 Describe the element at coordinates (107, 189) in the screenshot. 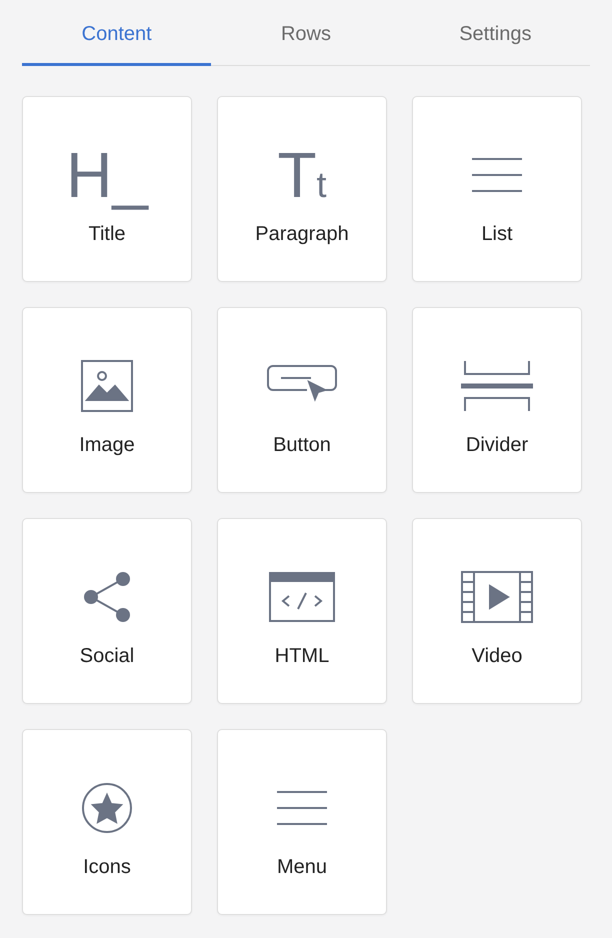

I see `block-card: H_ Title` at that location.